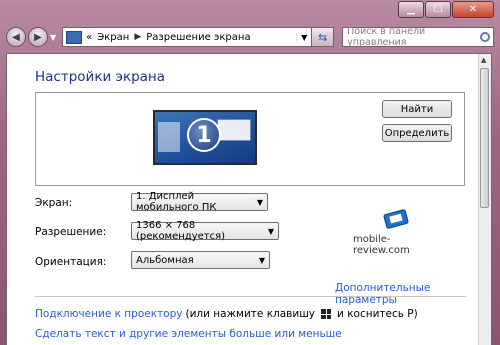 Image resolution: width=500 pixels, height=345 pixels. What do you see at coordinates (417, 109) in the screenshot?
I see `find-button: Найти` at bounding box center [417, 109].